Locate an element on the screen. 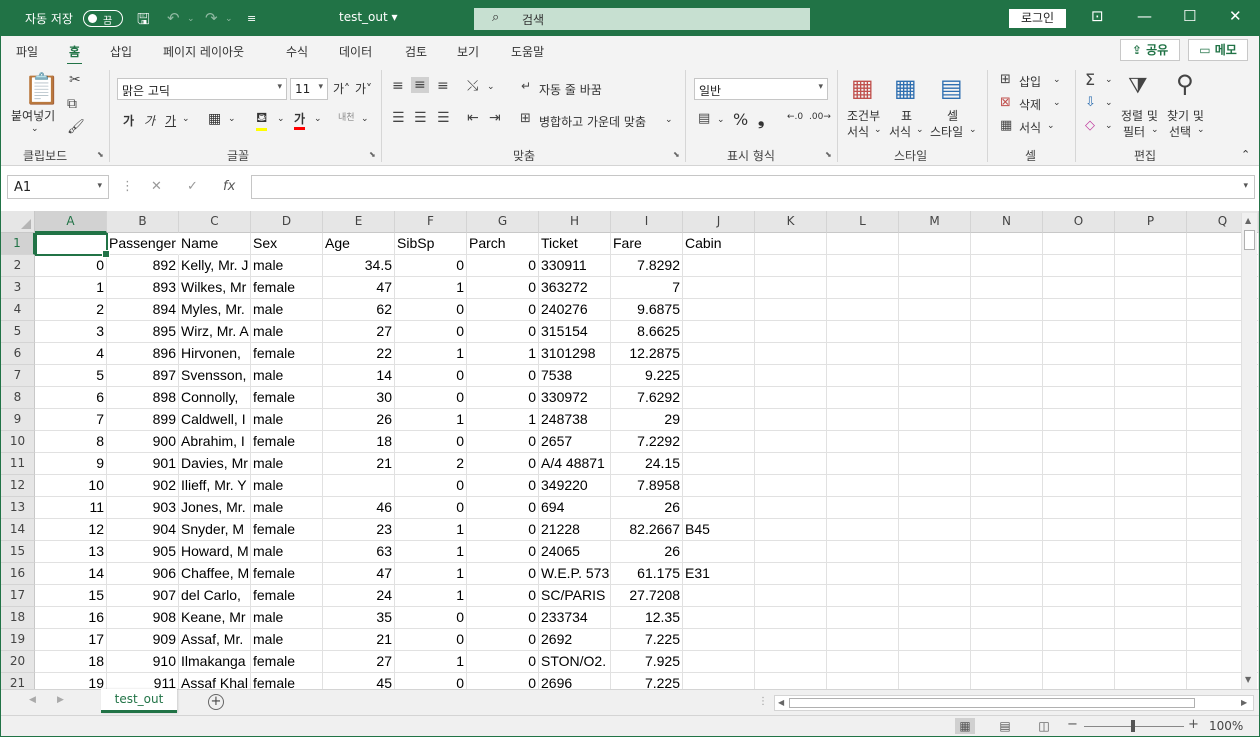  table-cell: 27.7208 is located at coordinates (647, 596).